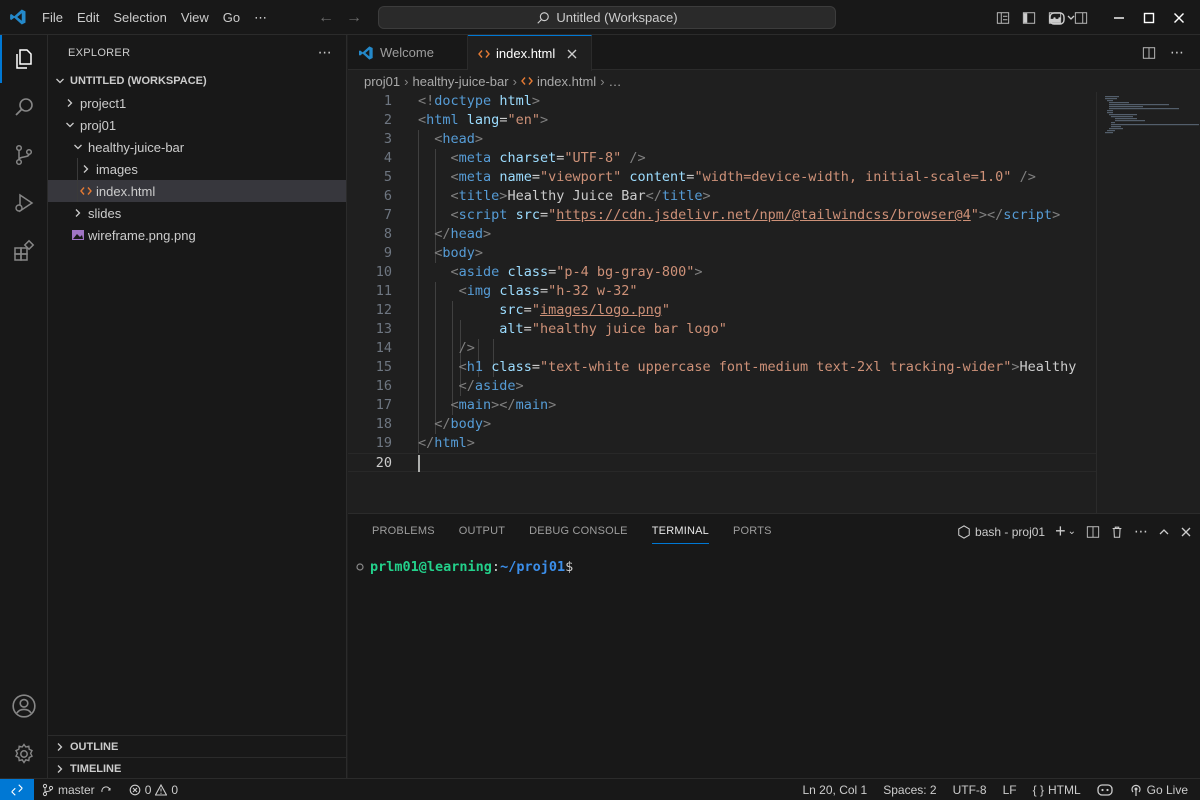  I want to click on menu-view: View, so click(195, 17).